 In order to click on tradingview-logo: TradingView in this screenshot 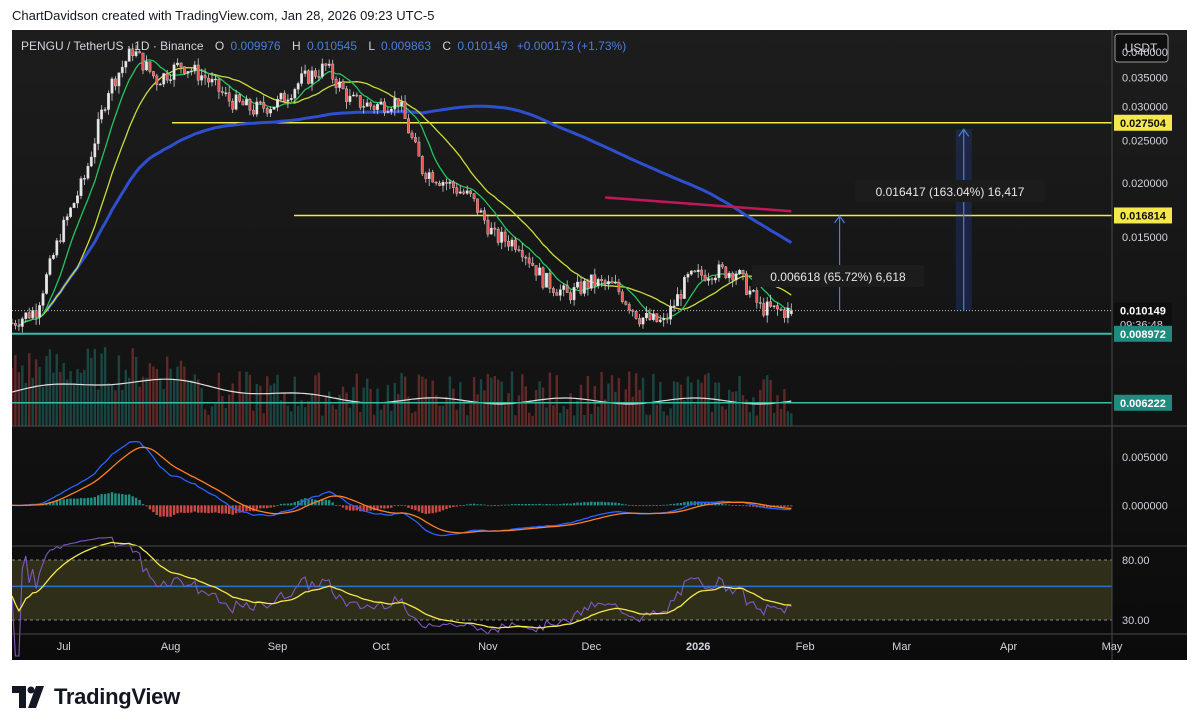, I will do `click(96, 697)`.